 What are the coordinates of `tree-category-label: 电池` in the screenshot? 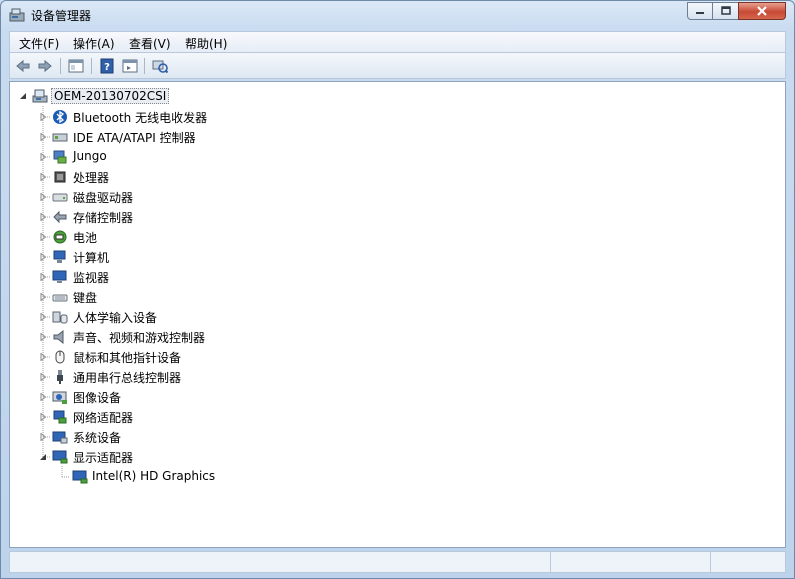 It's located at (85, 237).